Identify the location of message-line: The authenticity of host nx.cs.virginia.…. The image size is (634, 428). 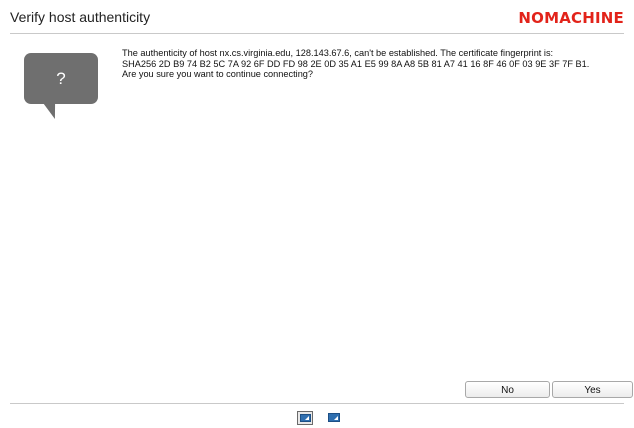
(338, 53).